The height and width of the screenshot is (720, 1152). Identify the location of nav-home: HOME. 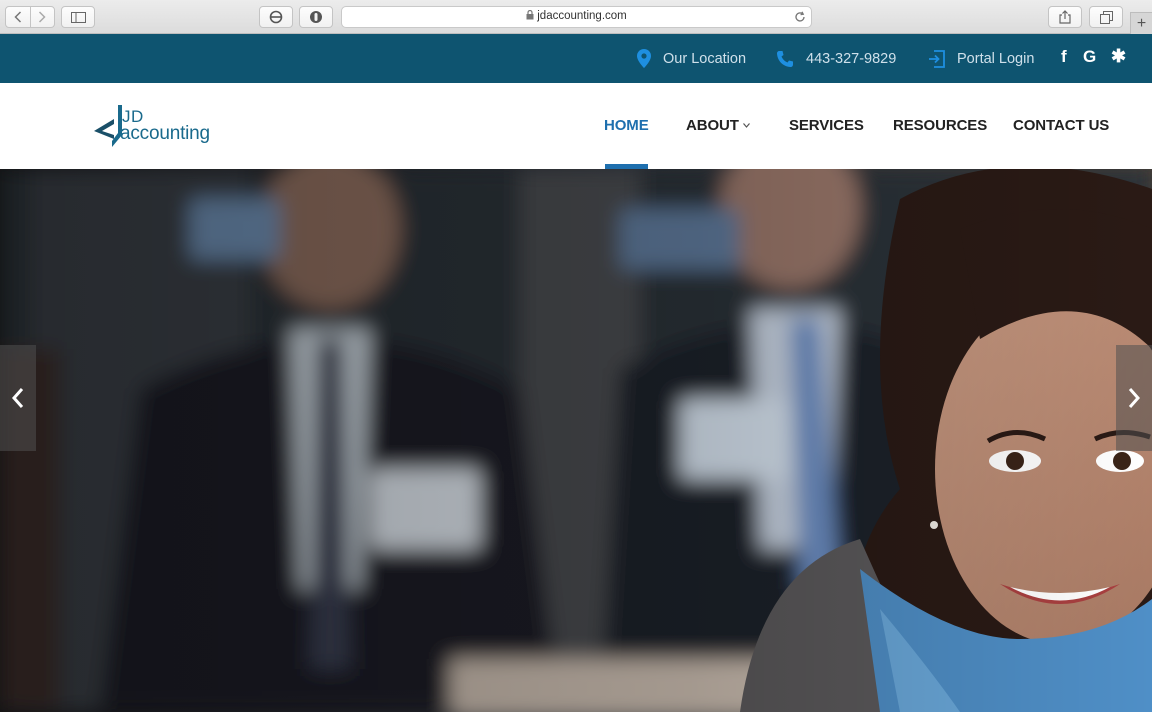
(626, 125).